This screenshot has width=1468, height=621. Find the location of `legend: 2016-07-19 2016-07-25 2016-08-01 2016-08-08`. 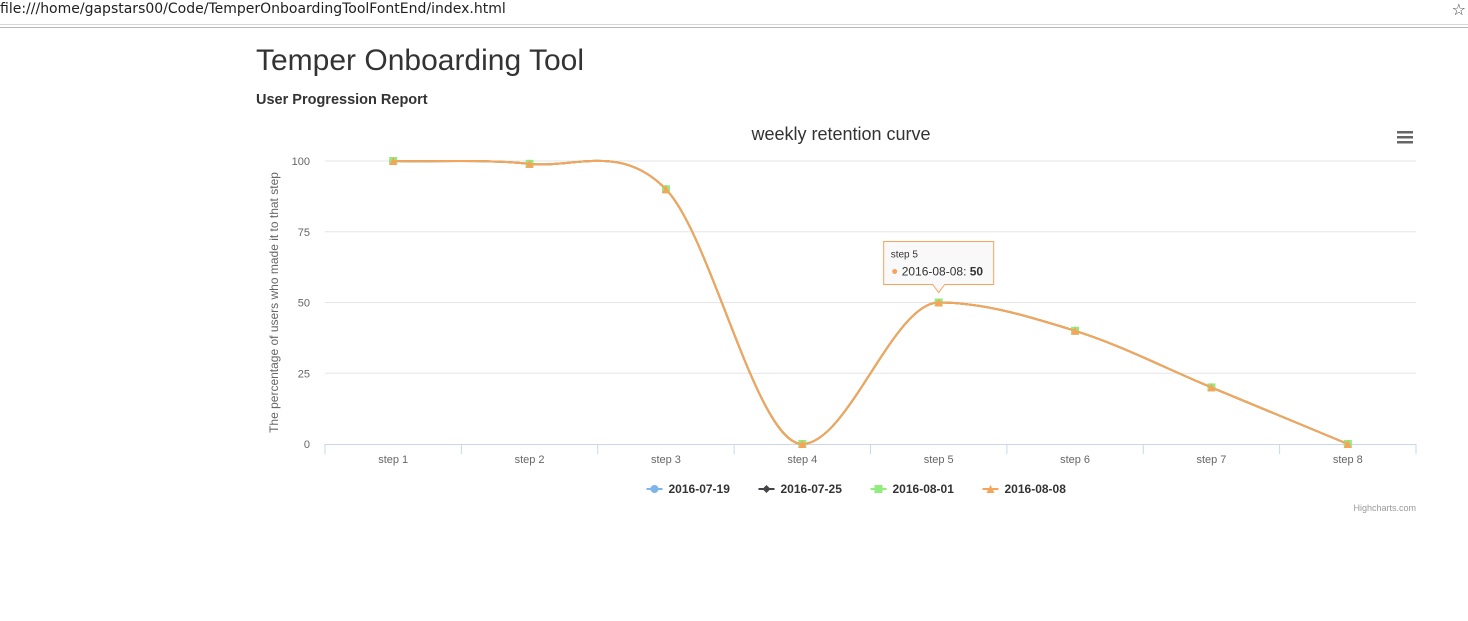

legend: 2016-07-19 2016-07-25 2016-08-01 2016-08-08 is located at coordinates (856, 489).